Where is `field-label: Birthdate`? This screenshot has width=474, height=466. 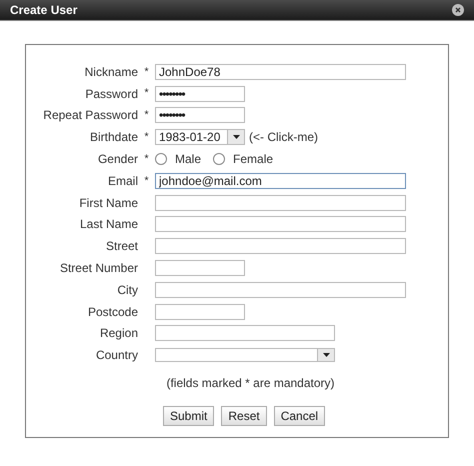
field-label: Birthdate is located at coordinates (113, 137).